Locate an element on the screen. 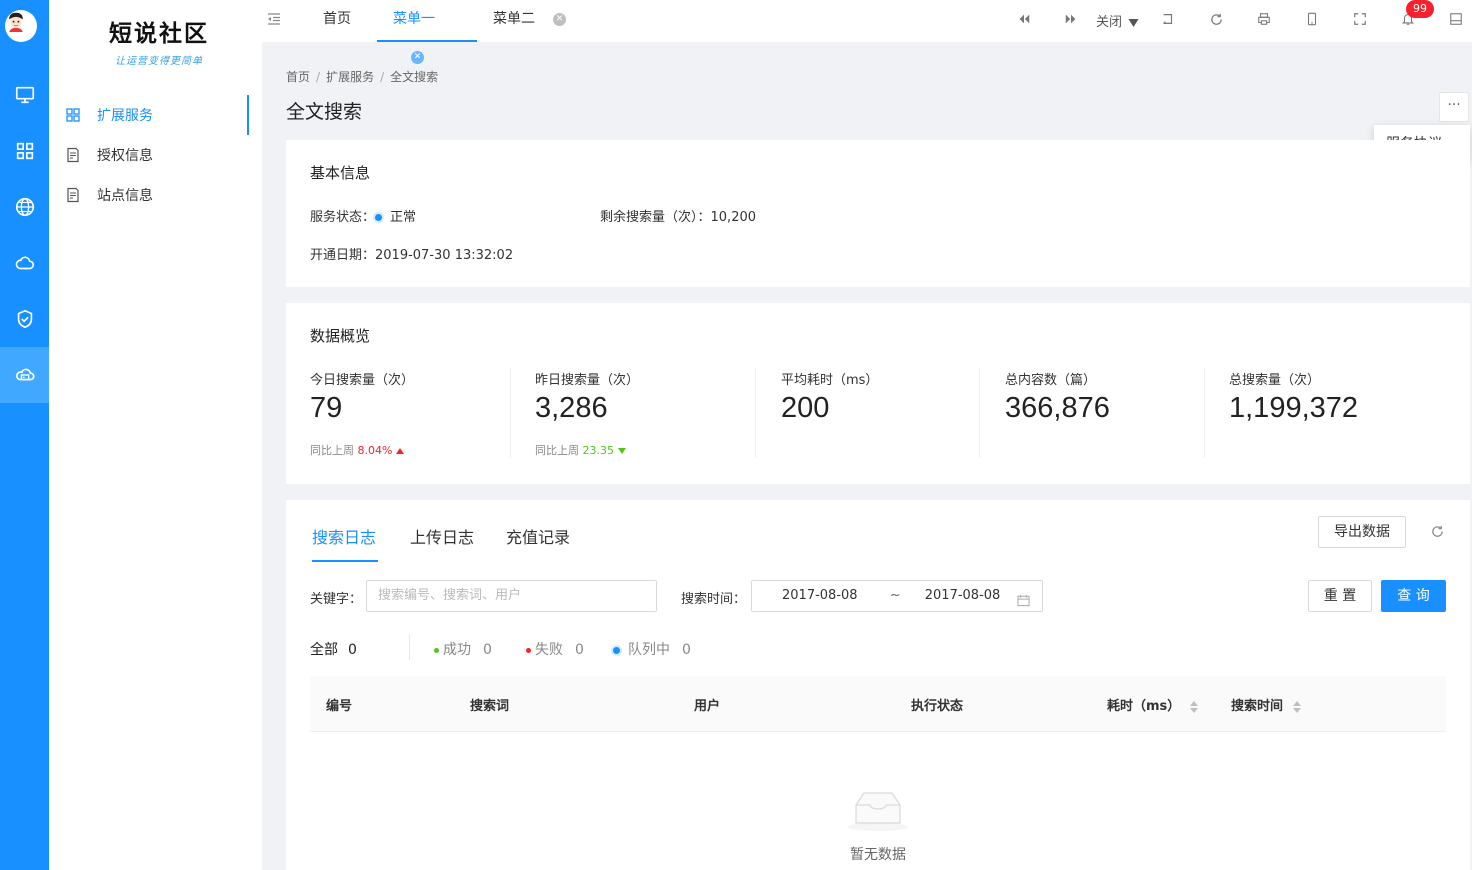  divider is located at coordinates (1204, 413).